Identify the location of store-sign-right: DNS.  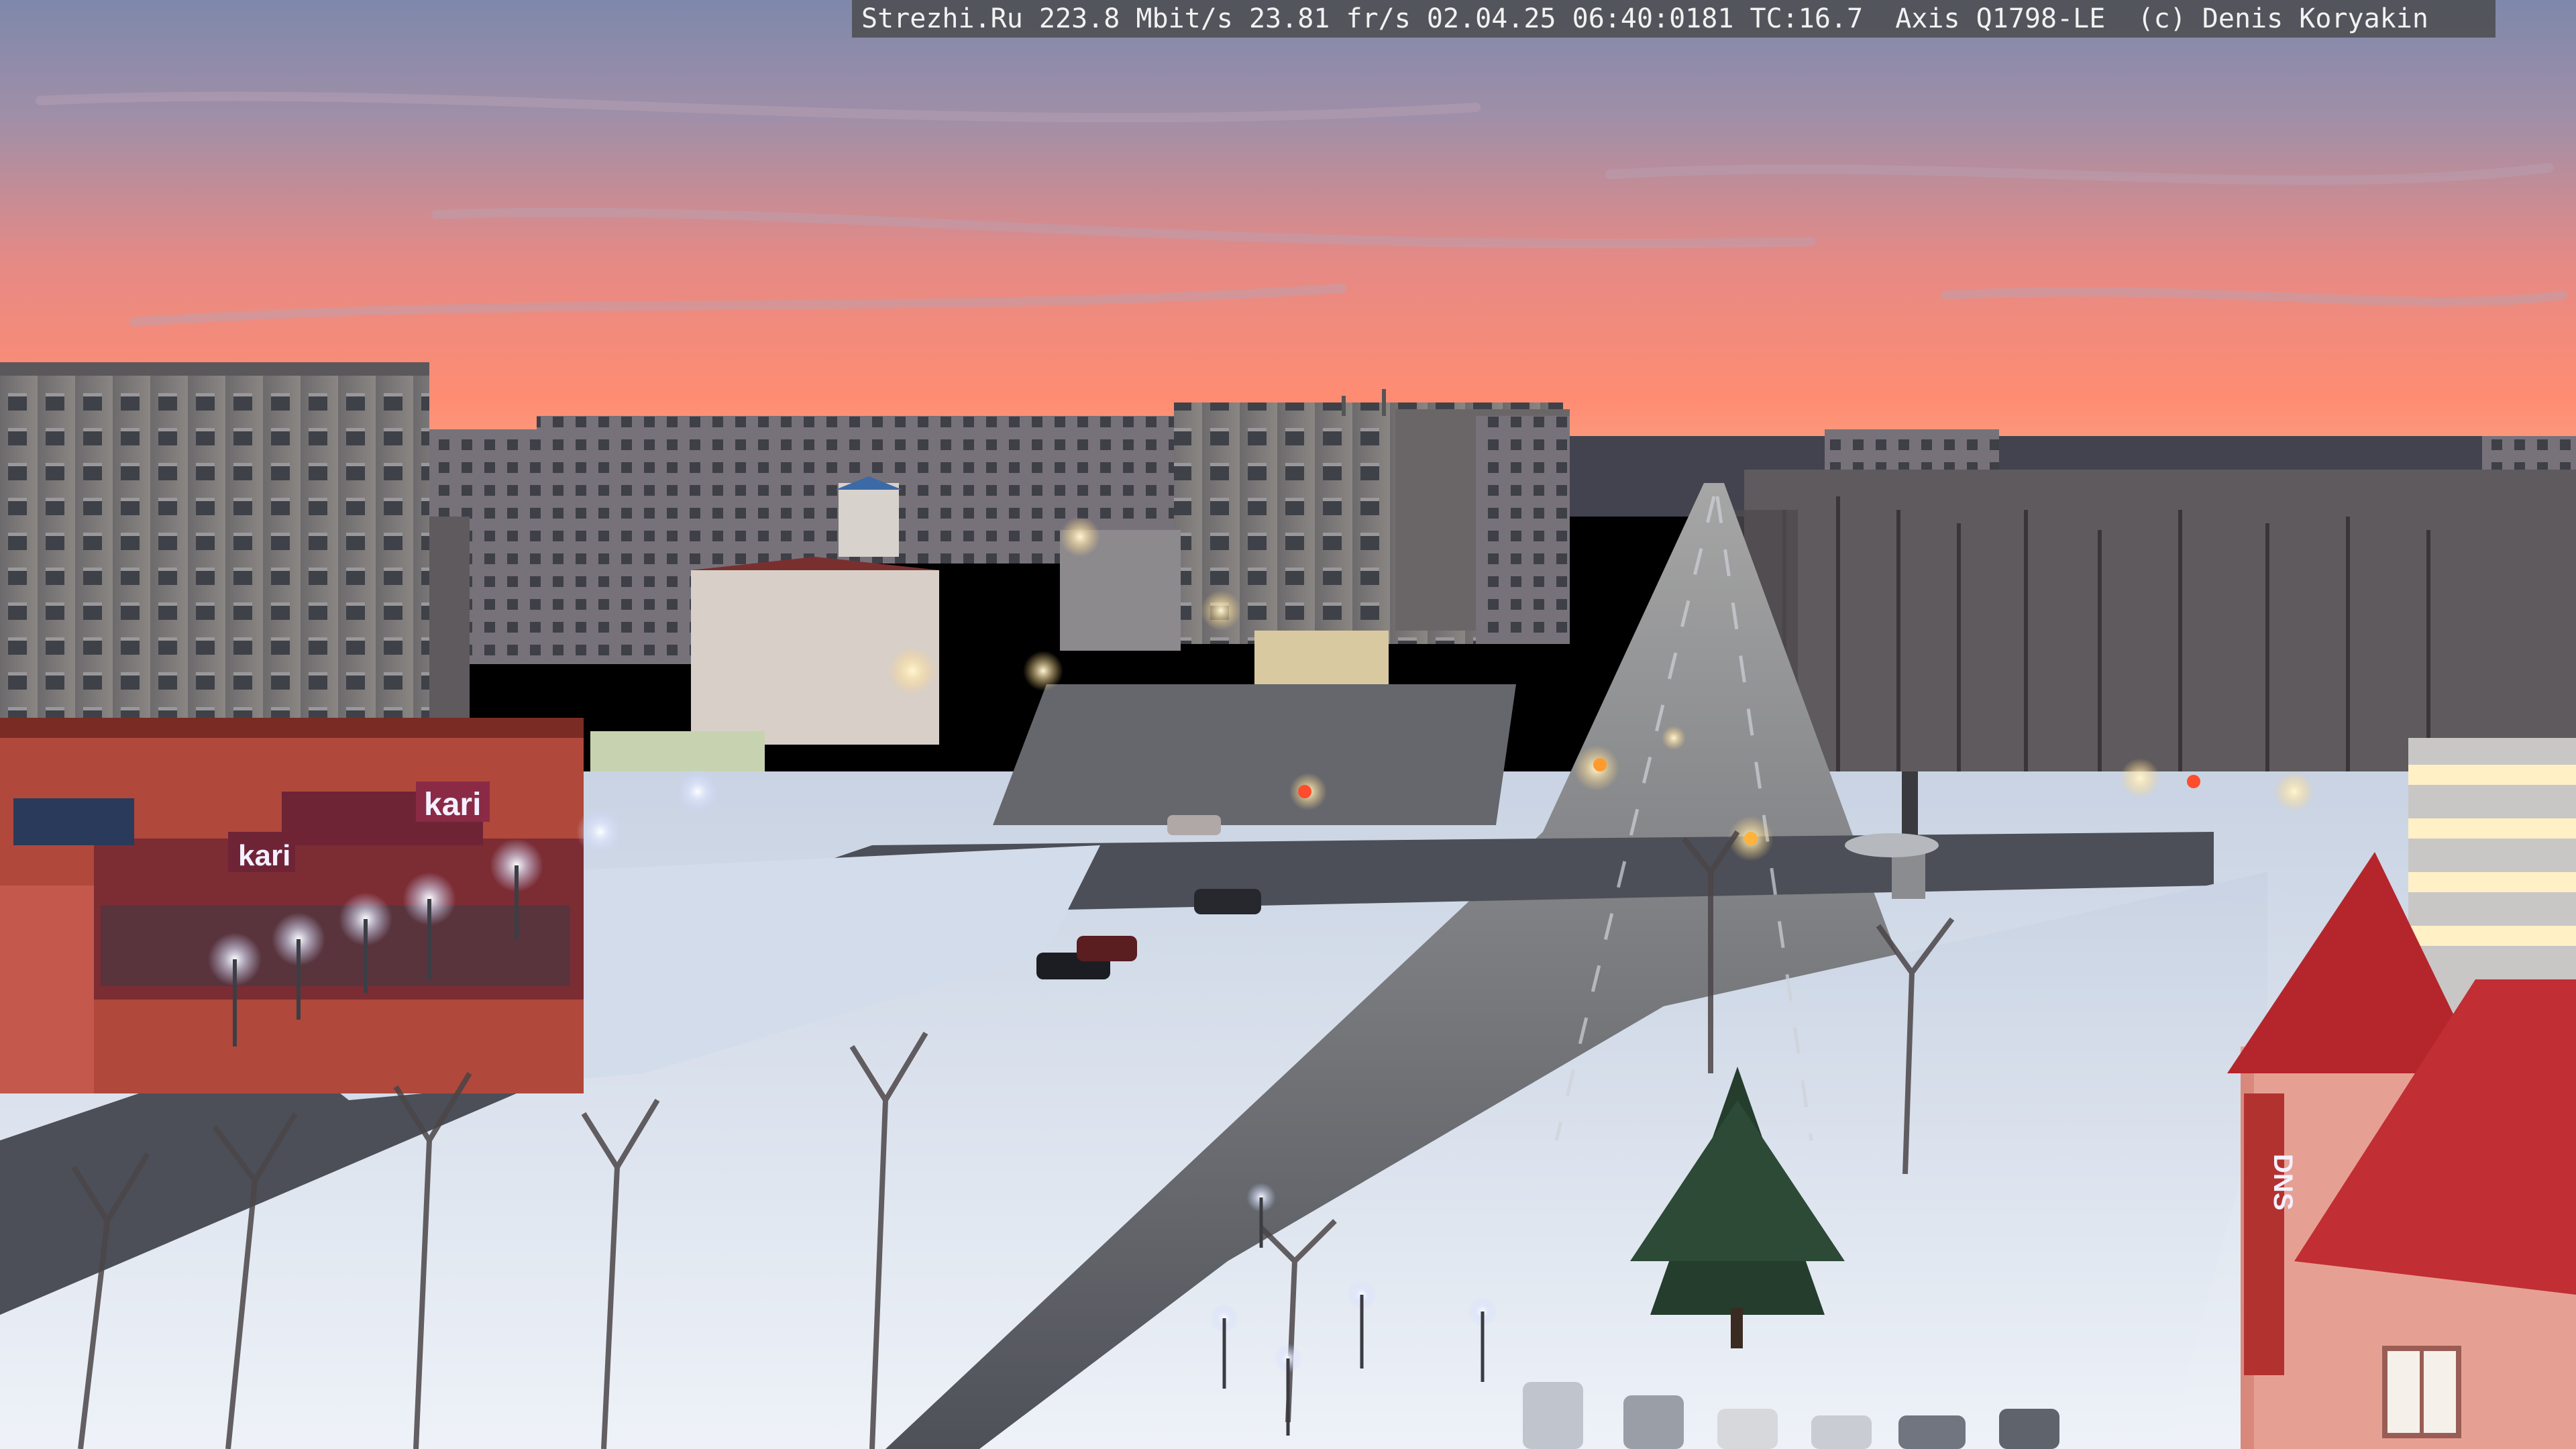
(2283, 1182).